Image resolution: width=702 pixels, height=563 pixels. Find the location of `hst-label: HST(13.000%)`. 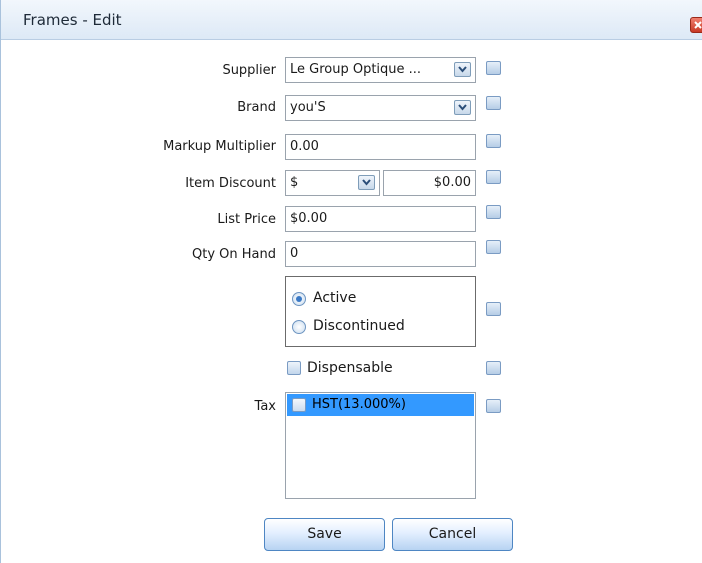

hst-label: HST(13.000%) is located at coordinates (359, 404).